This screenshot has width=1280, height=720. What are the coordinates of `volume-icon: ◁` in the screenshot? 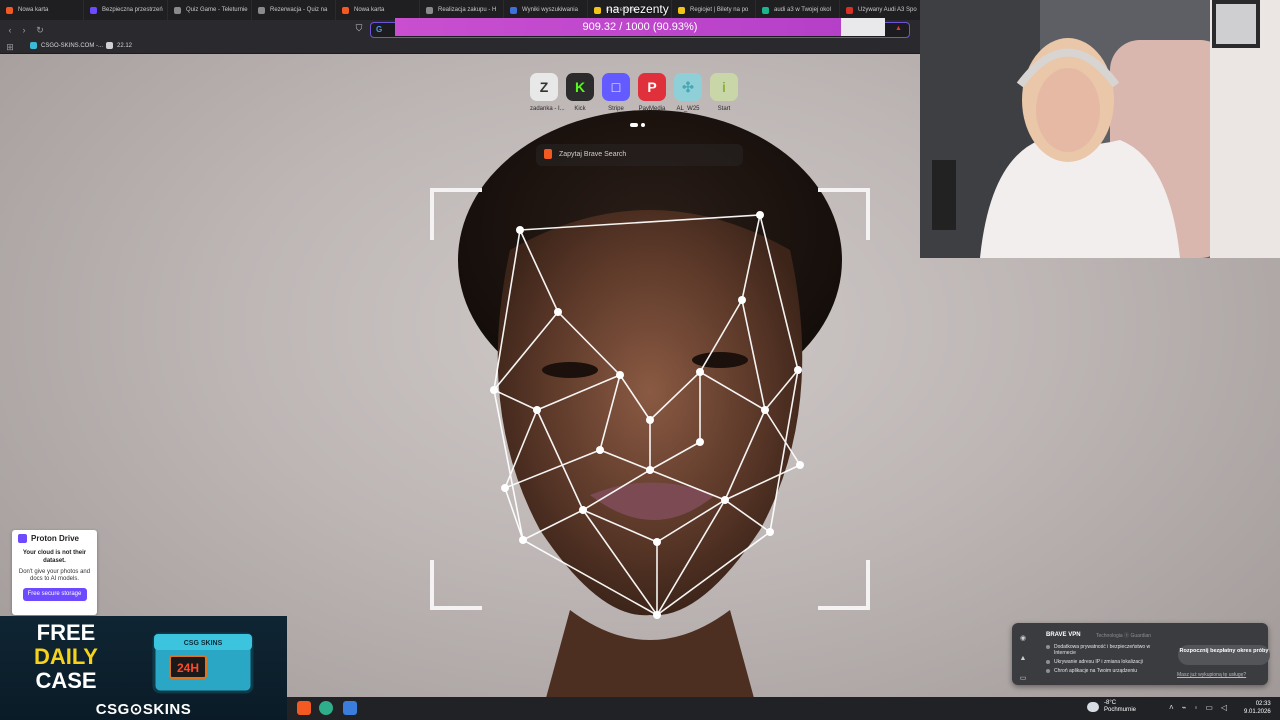 It's located at (1224, 707).